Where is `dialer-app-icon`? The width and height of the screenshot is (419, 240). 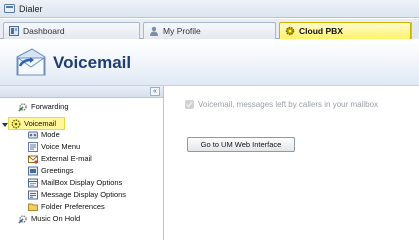
dialer-app-icon is located at coordinates (9, 8).